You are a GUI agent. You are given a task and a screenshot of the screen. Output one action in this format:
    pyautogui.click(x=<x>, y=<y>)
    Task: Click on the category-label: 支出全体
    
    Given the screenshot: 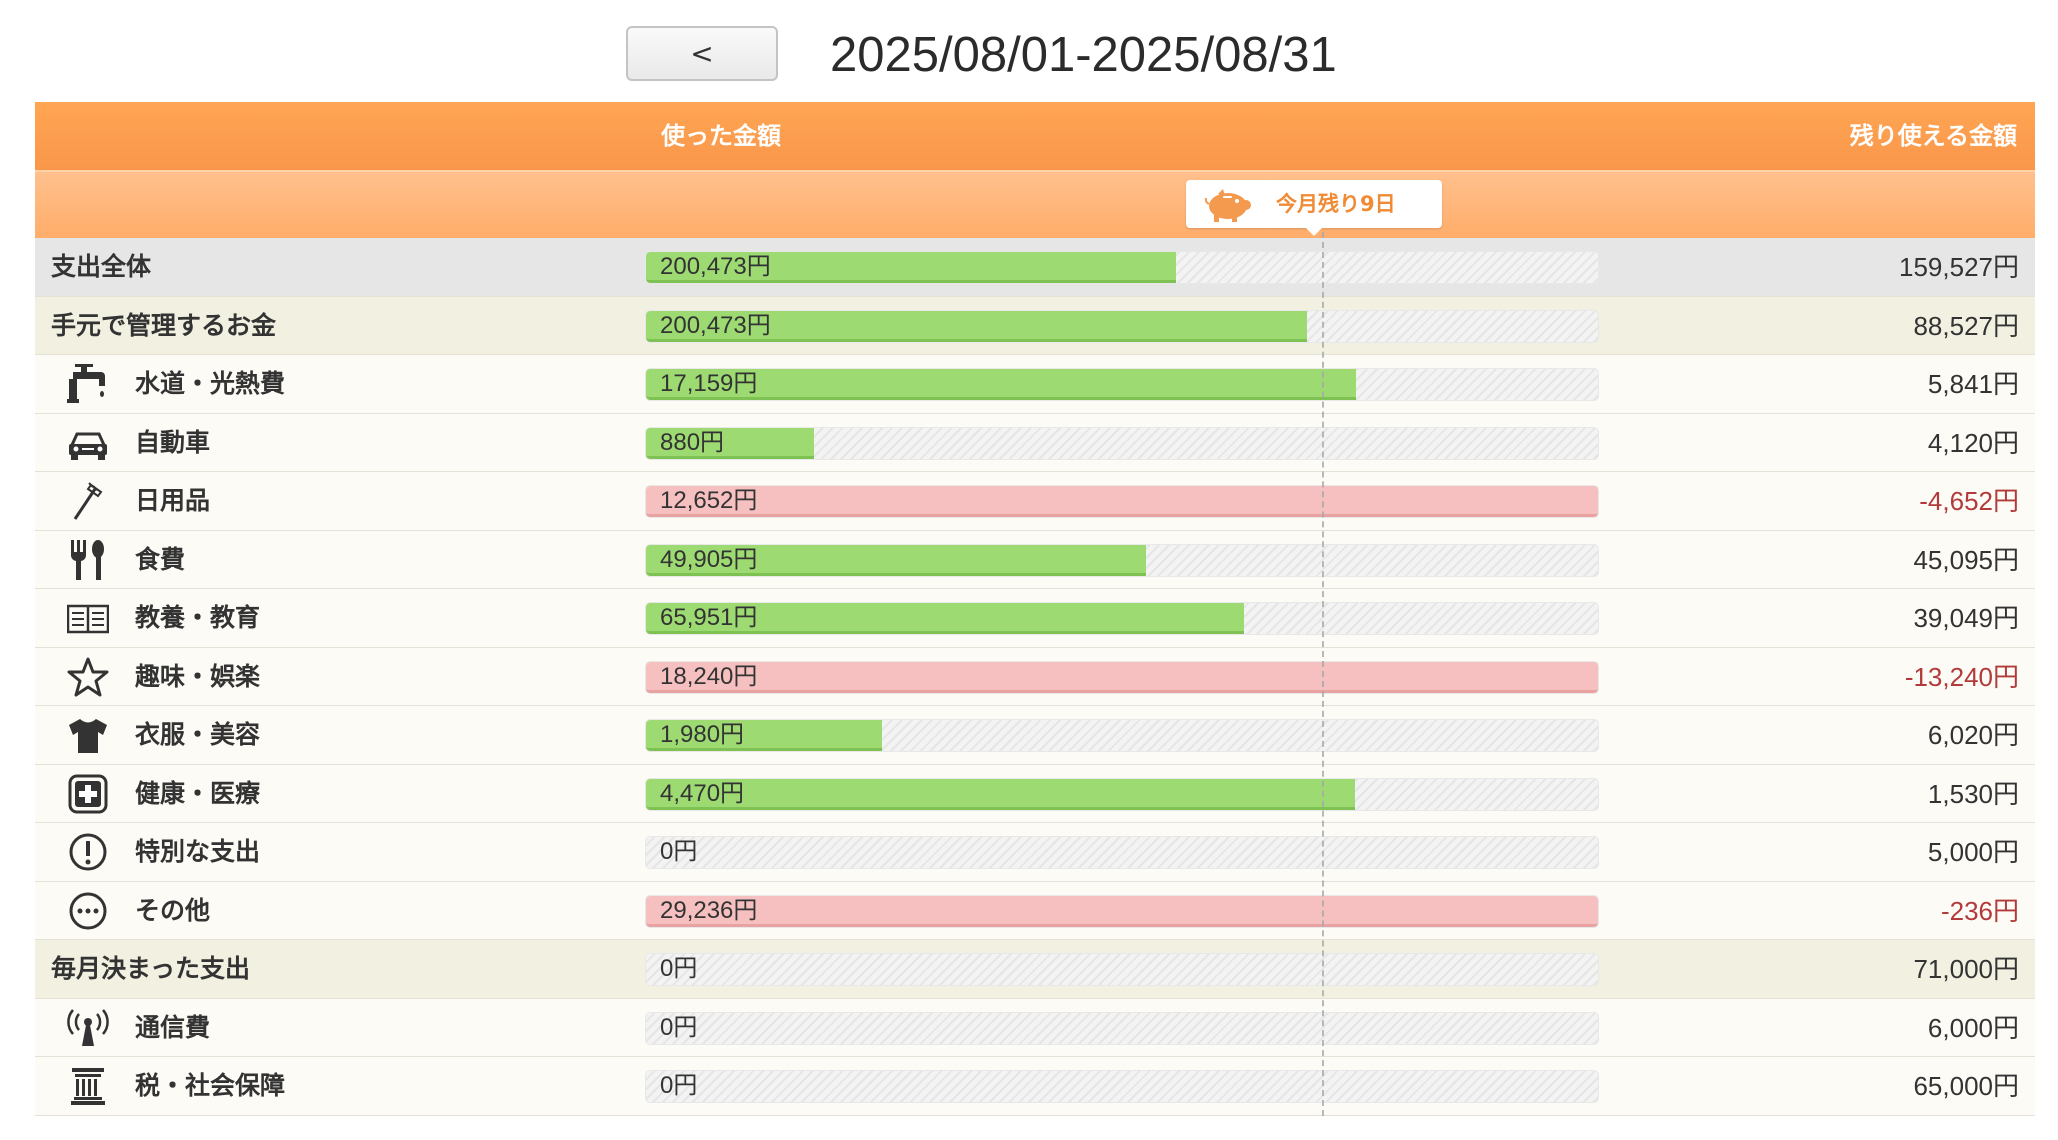 What is the action you would take?
    pyautogui.click(x=101, y=266)
    